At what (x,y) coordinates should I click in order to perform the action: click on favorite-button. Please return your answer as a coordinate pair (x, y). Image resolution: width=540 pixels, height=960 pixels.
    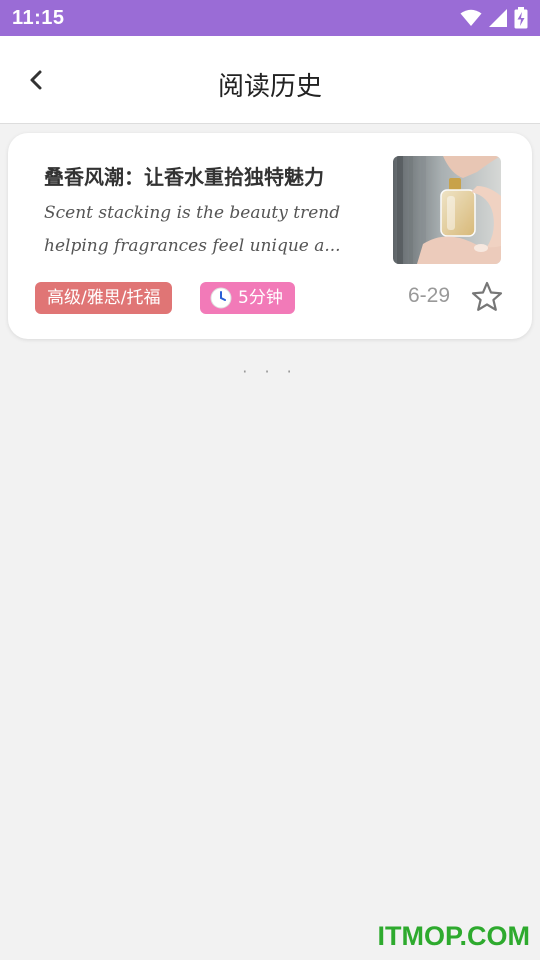
    Looking at the image, I should click on (487, 297).